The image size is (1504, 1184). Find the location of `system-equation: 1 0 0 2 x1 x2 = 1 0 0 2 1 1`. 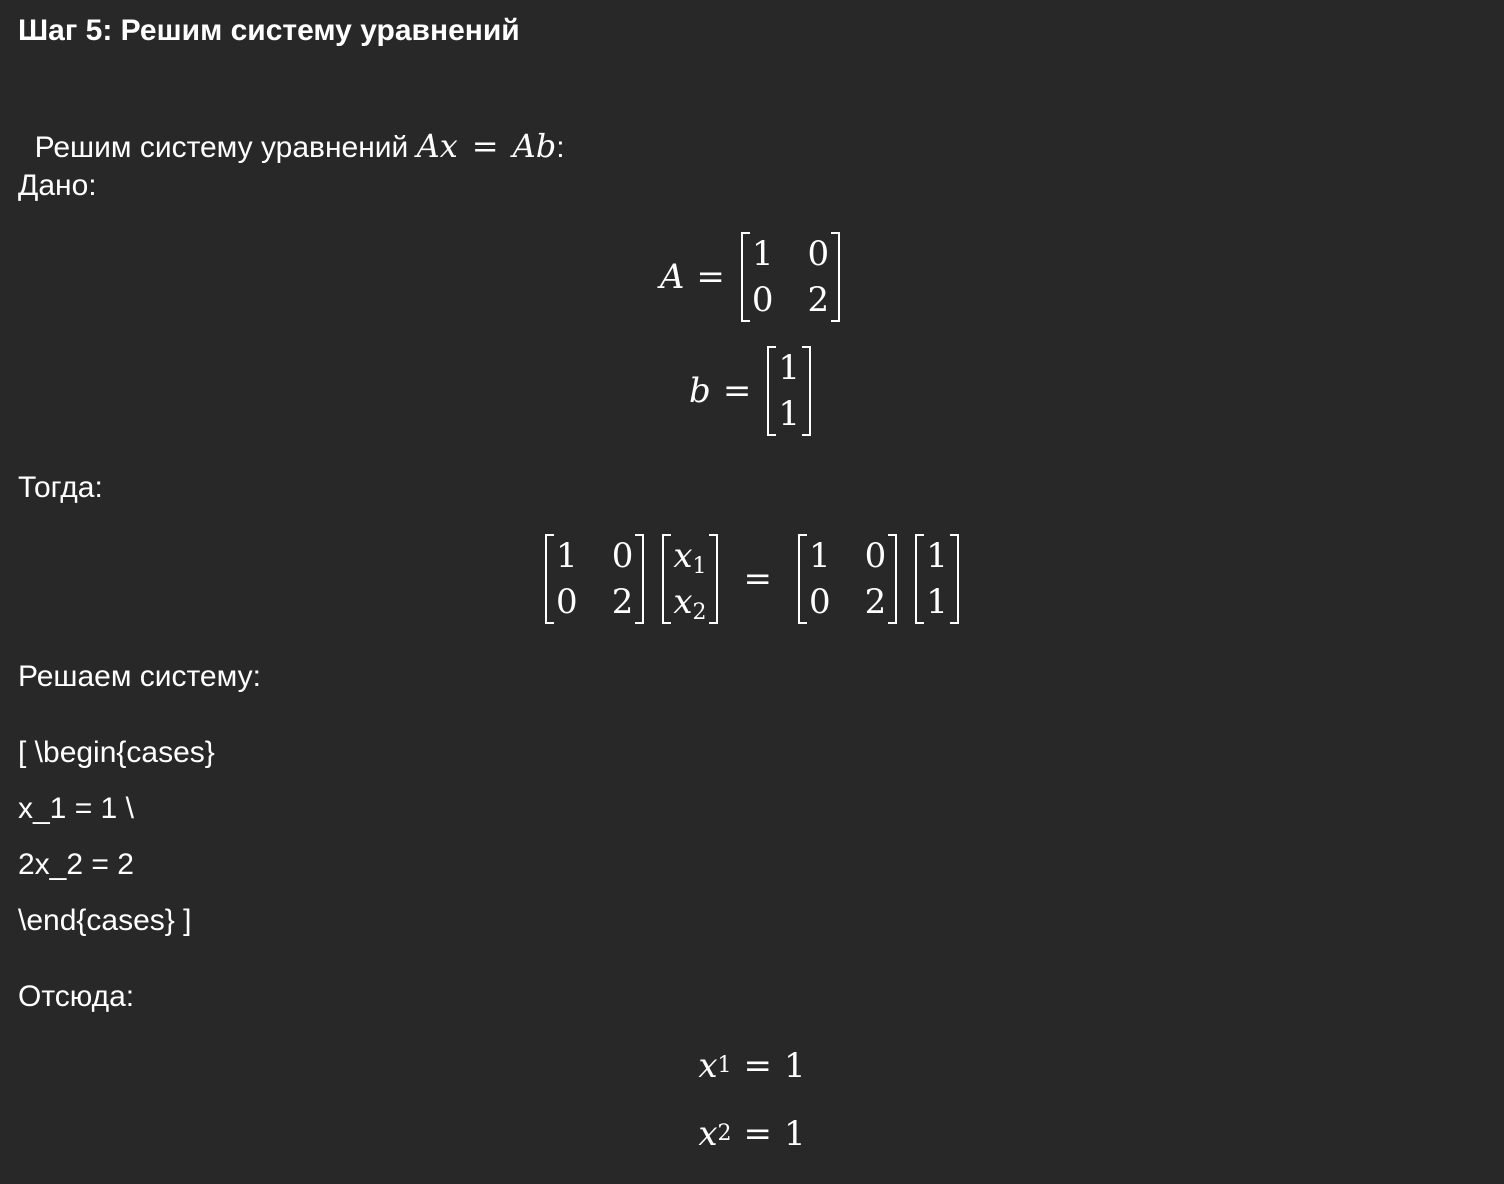

system-equation: 1 0 0 2 x1 x2 = 1 0 0 2 1 1 is located at coordinates (752, 579).